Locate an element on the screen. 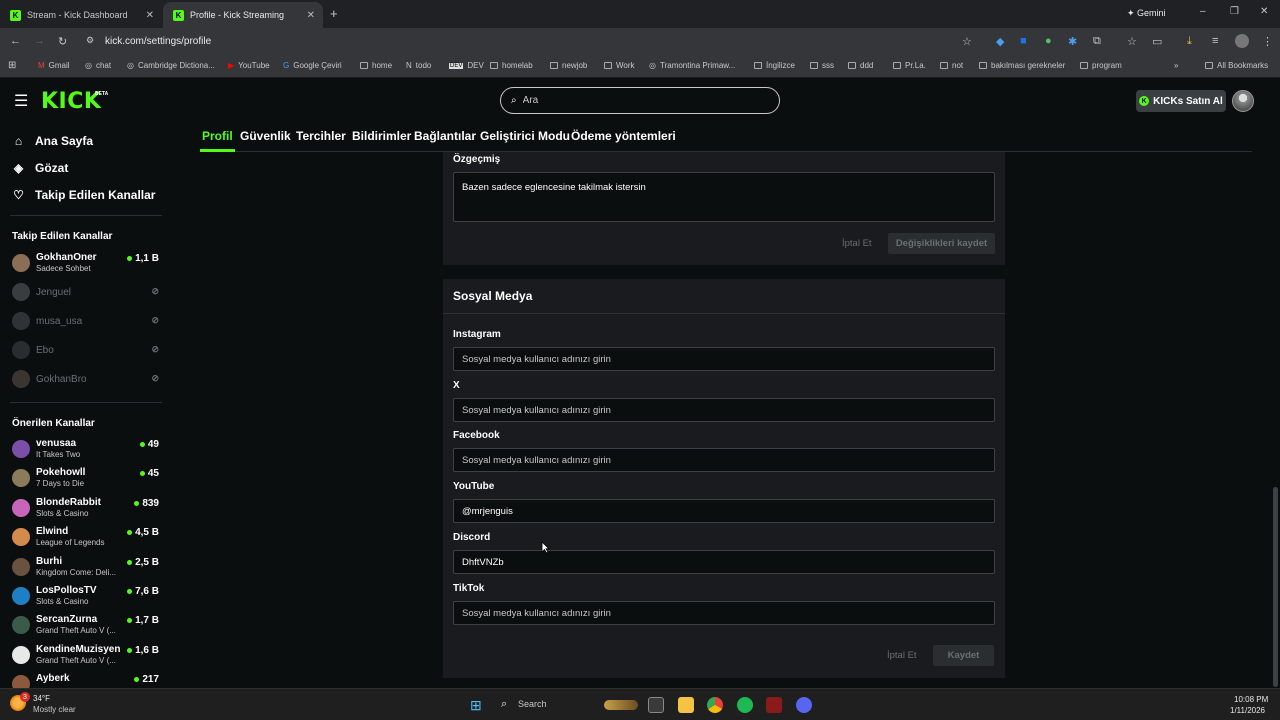 The image size is (1280, 720). reload-icon: ↻ is located at coordinates (62, 41).